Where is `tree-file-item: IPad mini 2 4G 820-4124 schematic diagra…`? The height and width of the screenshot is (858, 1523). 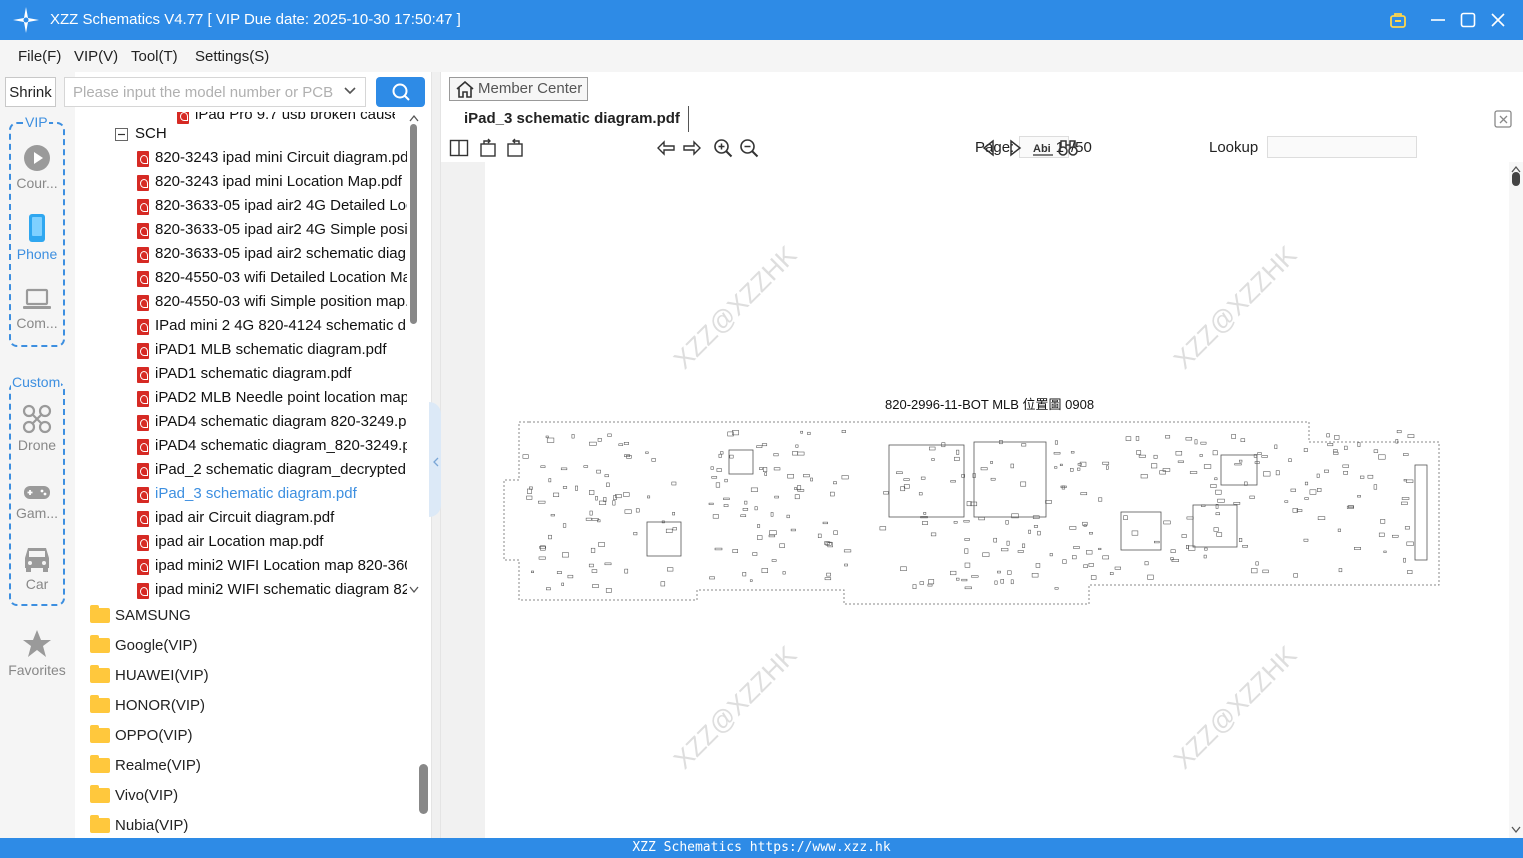 tree-file-item: IPad mini 2 4G 820-4124 schematic diagra… is located at coordinates (245, 328).